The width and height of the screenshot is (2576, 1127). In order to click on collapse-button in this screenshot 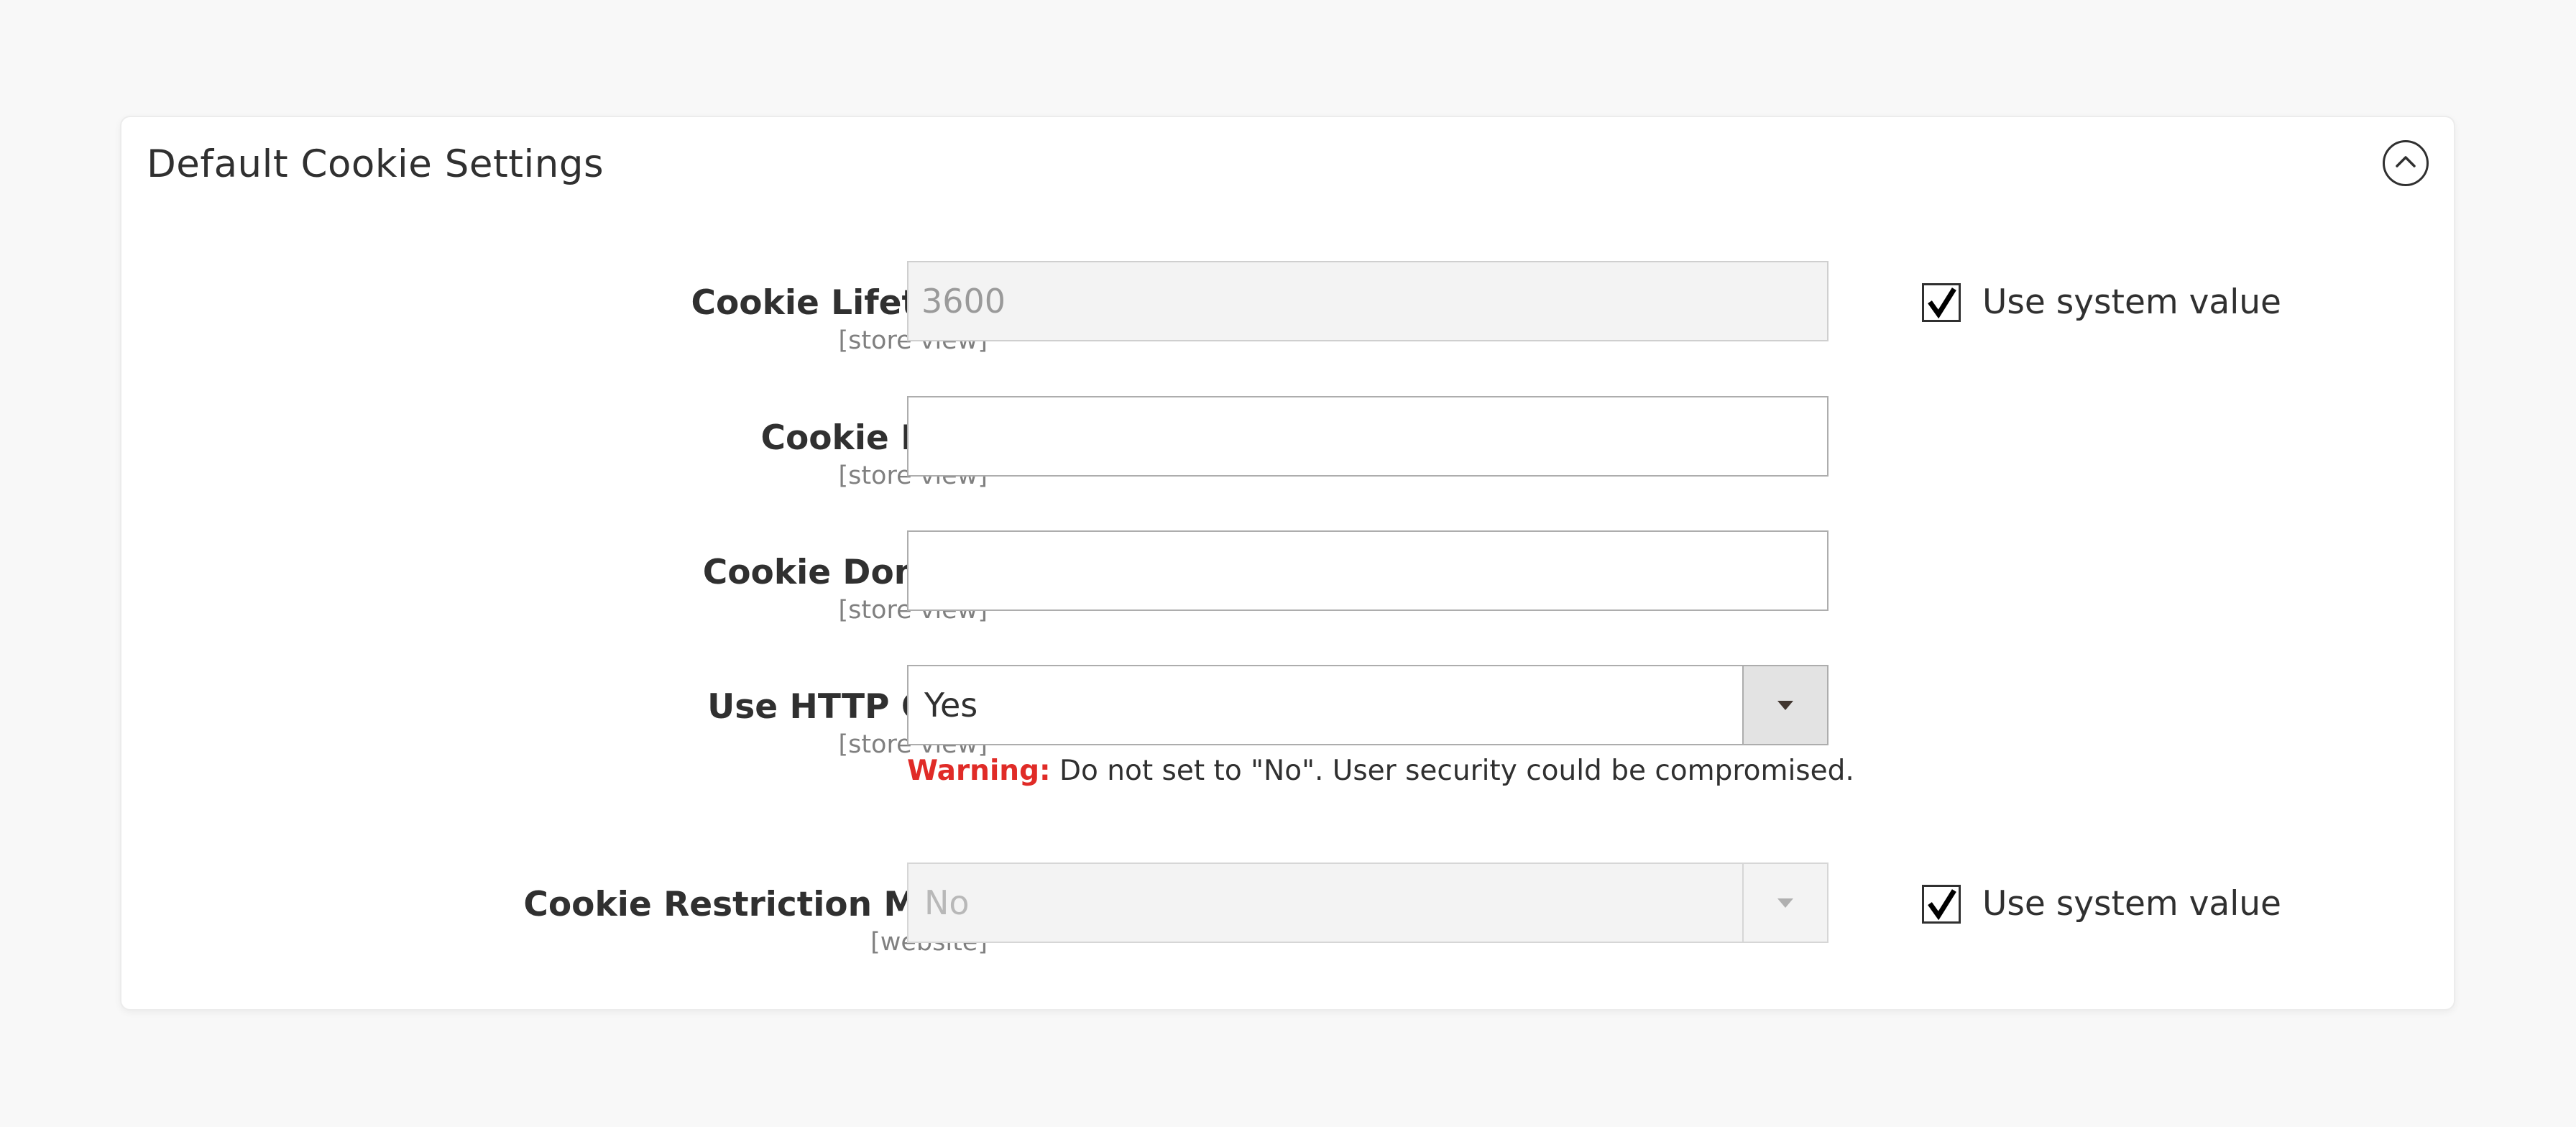, I will do `click(2406, 163)`.